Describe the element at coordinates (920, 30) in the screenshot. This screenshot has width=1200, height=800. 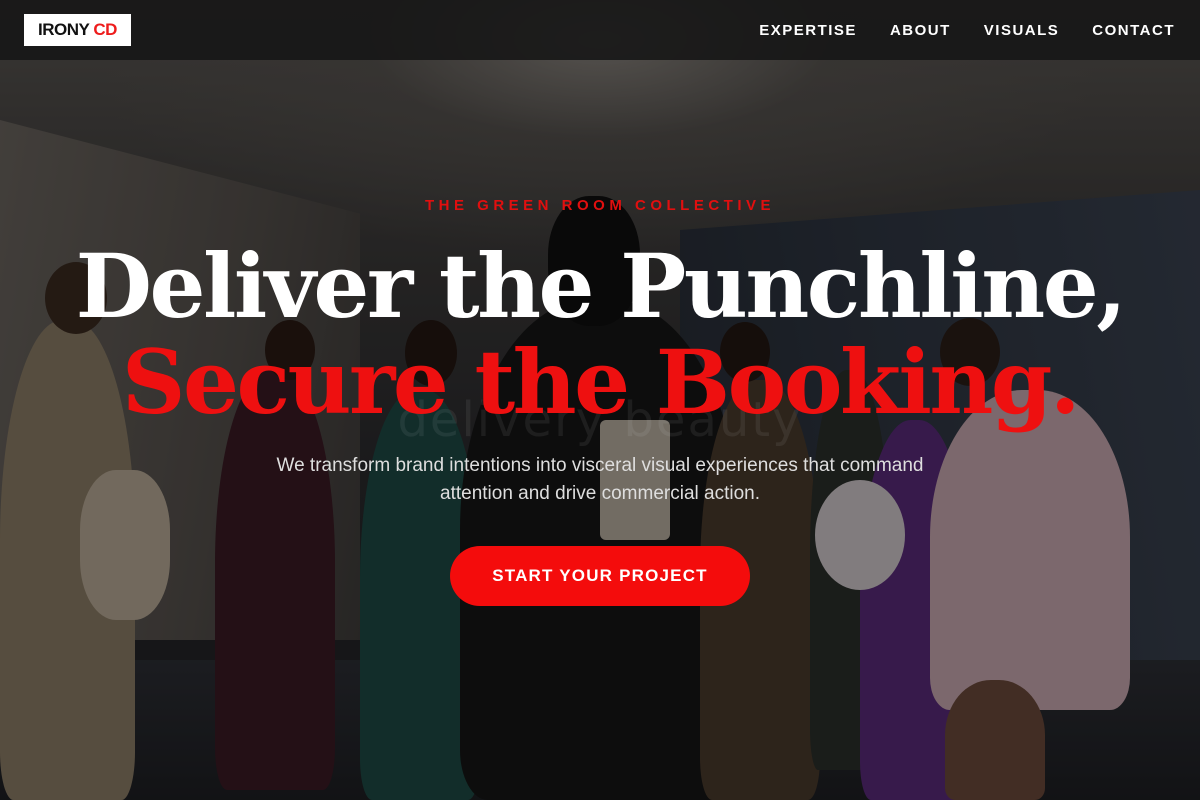
I see `nav-link-about: ABOUT` at that location.